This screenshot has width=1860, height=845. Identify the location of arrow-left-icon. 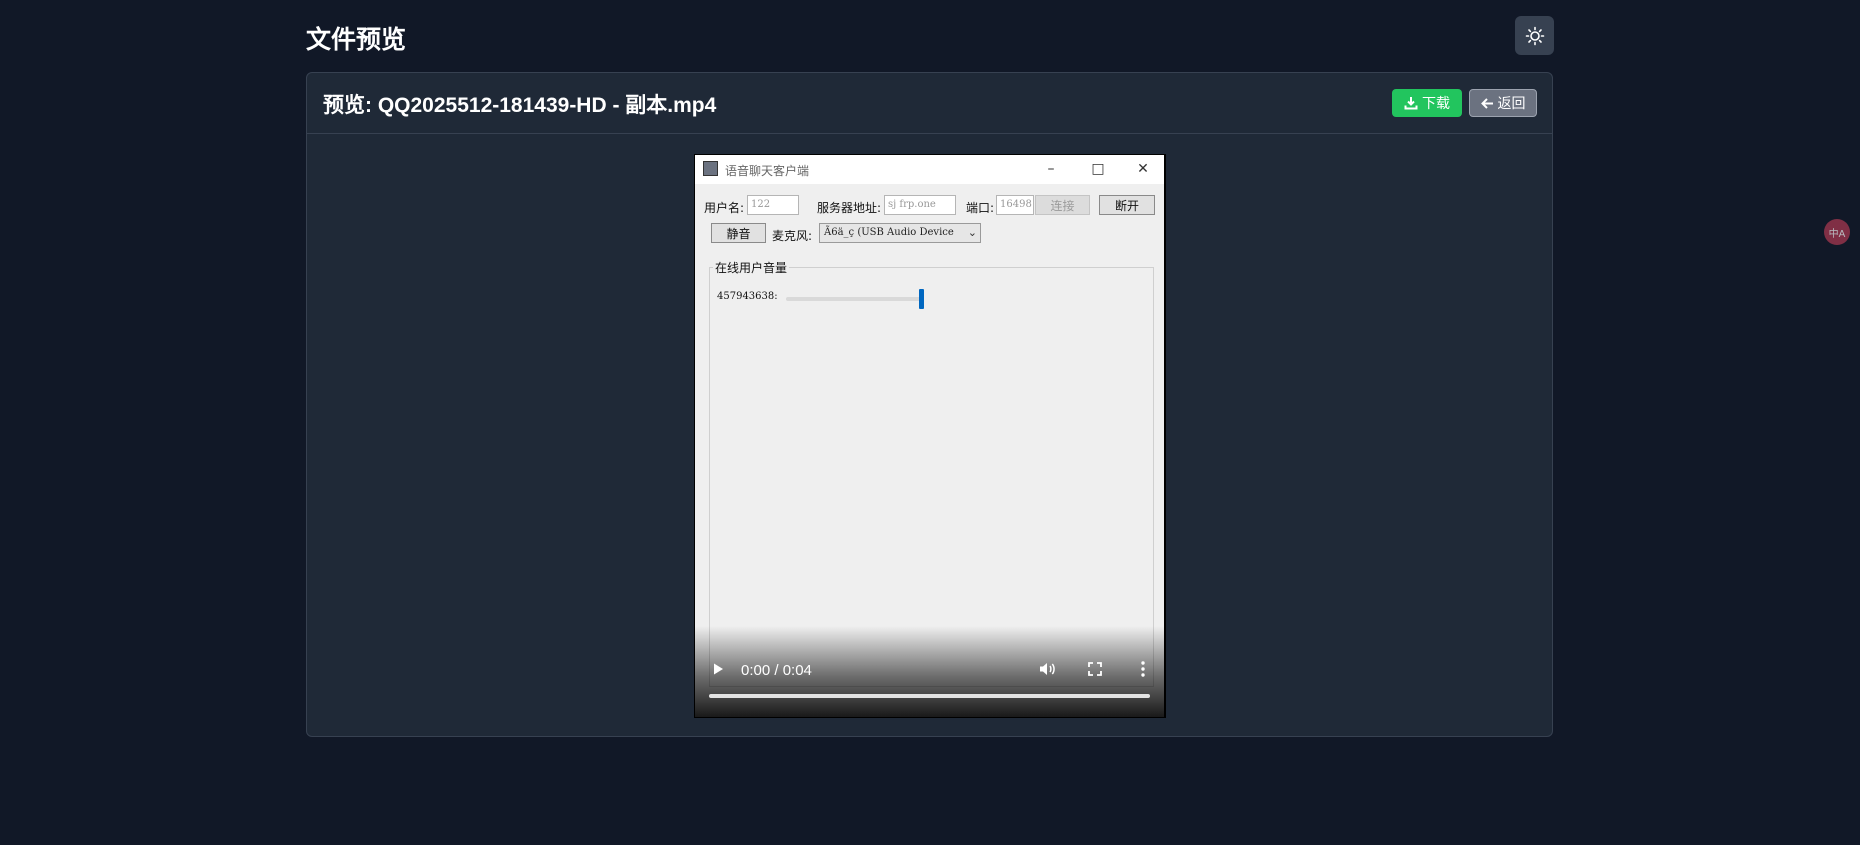
(1486, 103).